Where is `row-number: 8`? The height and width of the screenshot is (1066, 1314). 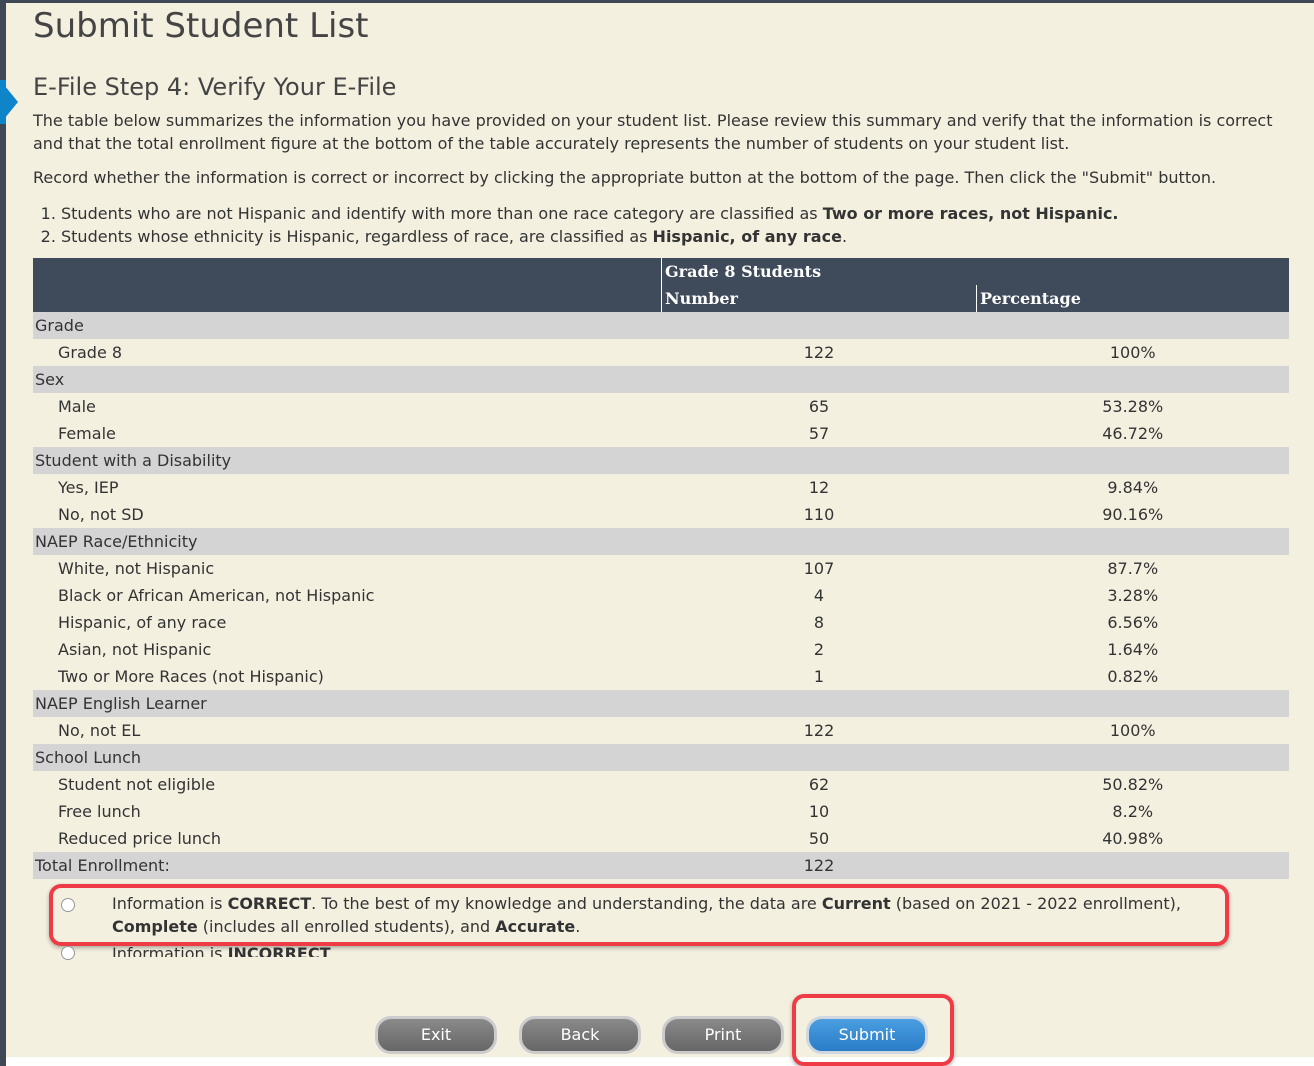
row-number: 8 is located at coordinates (819, 622).